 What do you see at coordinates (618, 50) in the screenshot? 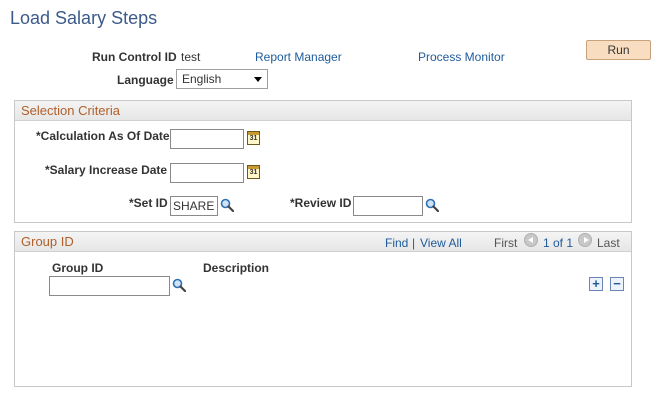
I see `run-button: Run` at bounding box center [618, 50].